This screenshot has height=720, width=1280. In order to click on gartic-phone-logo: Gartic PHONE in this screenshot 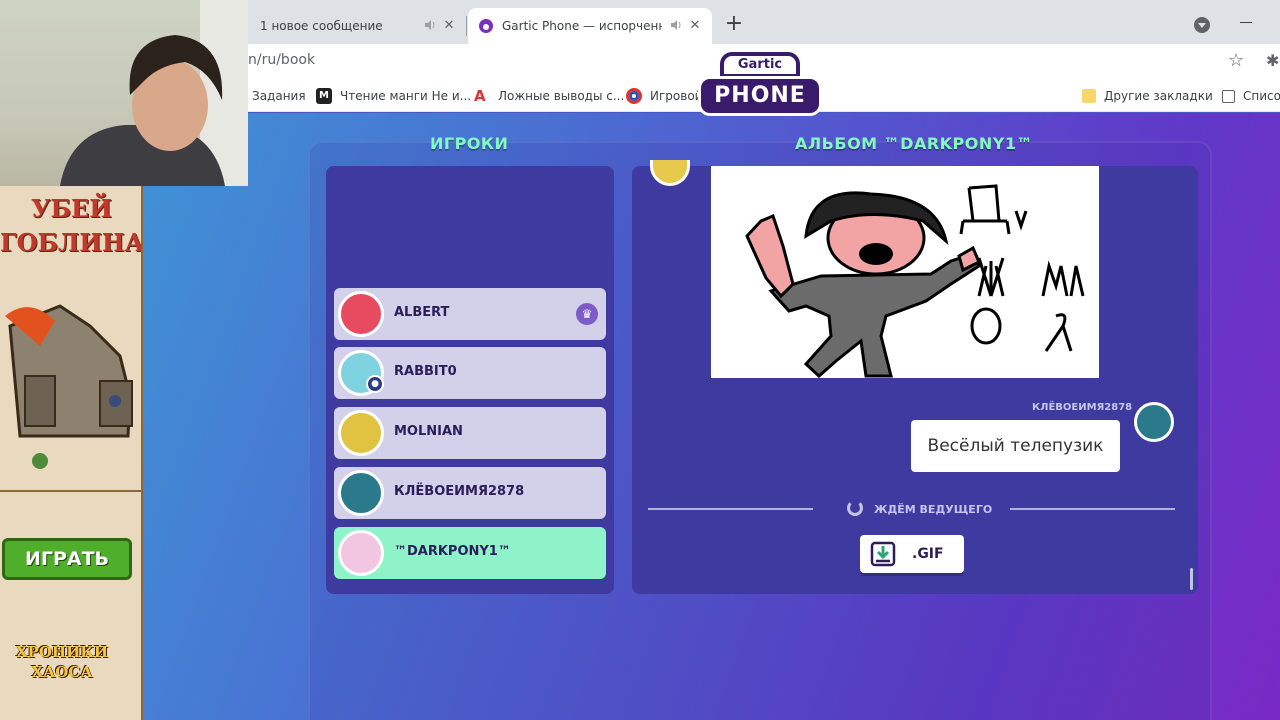, I will do `click(760, 84)`.